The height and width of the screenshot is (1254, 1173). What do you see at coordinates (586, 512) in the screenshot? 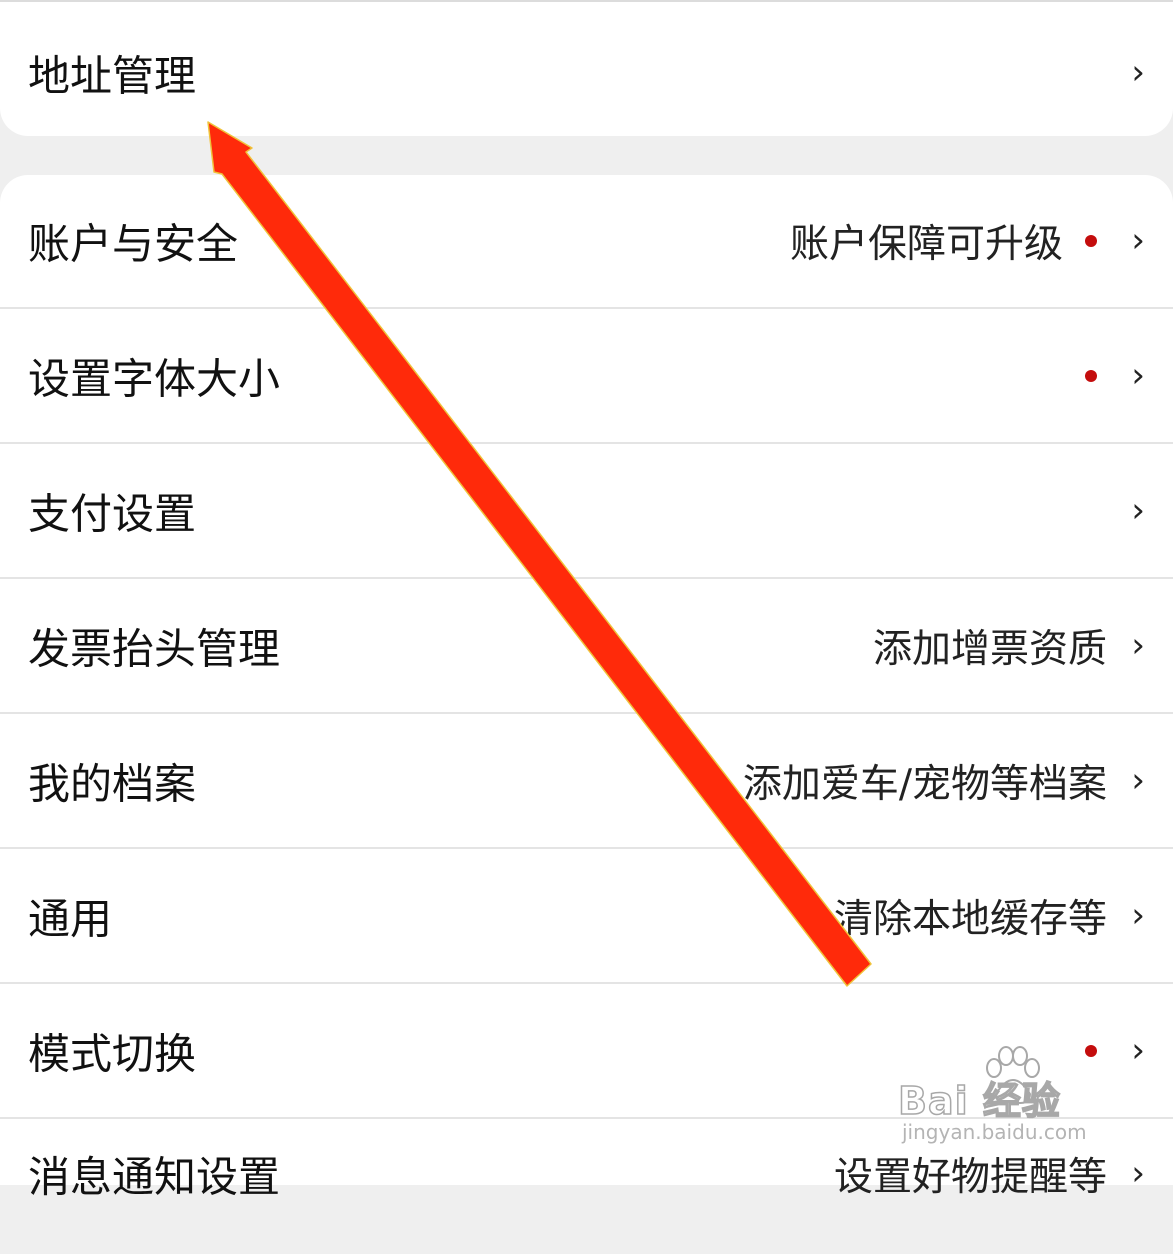
I see `settings-item-payment: 支付设置 ›` at bounding box center [586, 512].